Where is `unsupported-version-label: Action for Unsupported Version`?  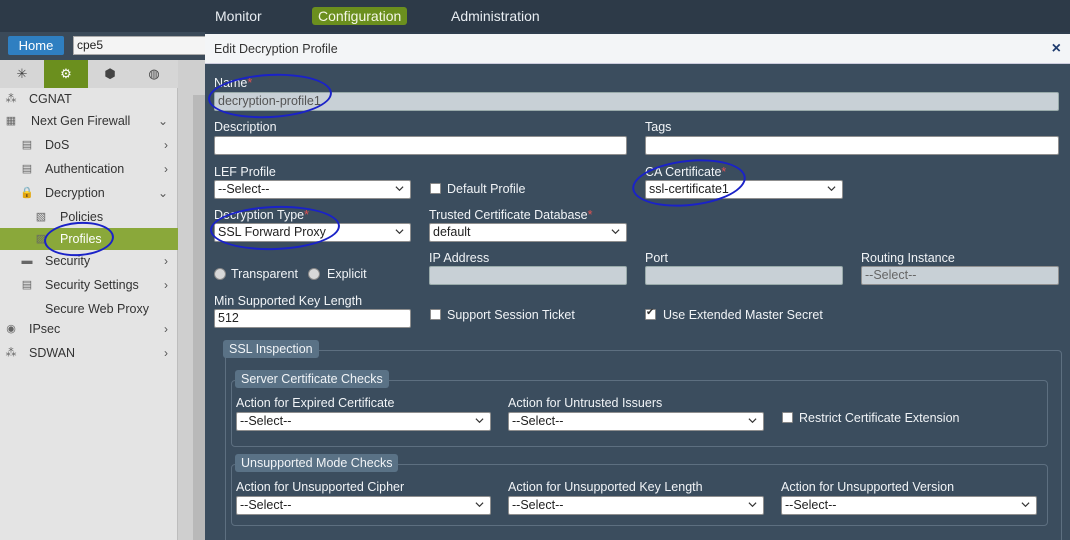
unsupported-version-label: Action for Unsupported Version is located at coordinates (868, 487).